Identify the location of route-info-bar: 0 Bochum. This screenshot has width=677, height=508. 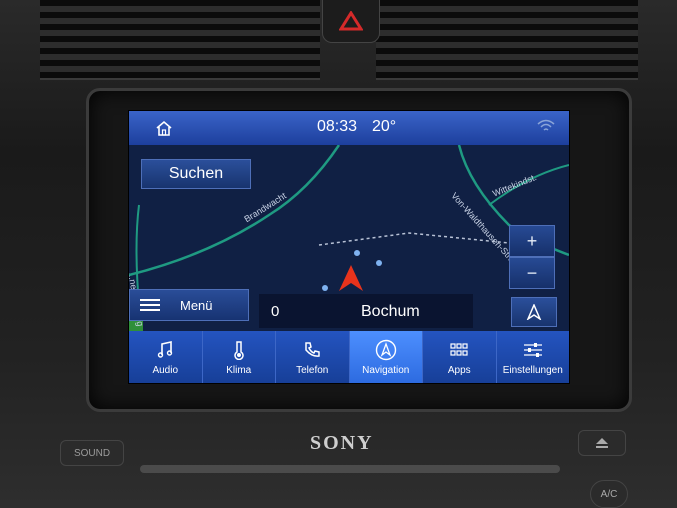
(366, 311).